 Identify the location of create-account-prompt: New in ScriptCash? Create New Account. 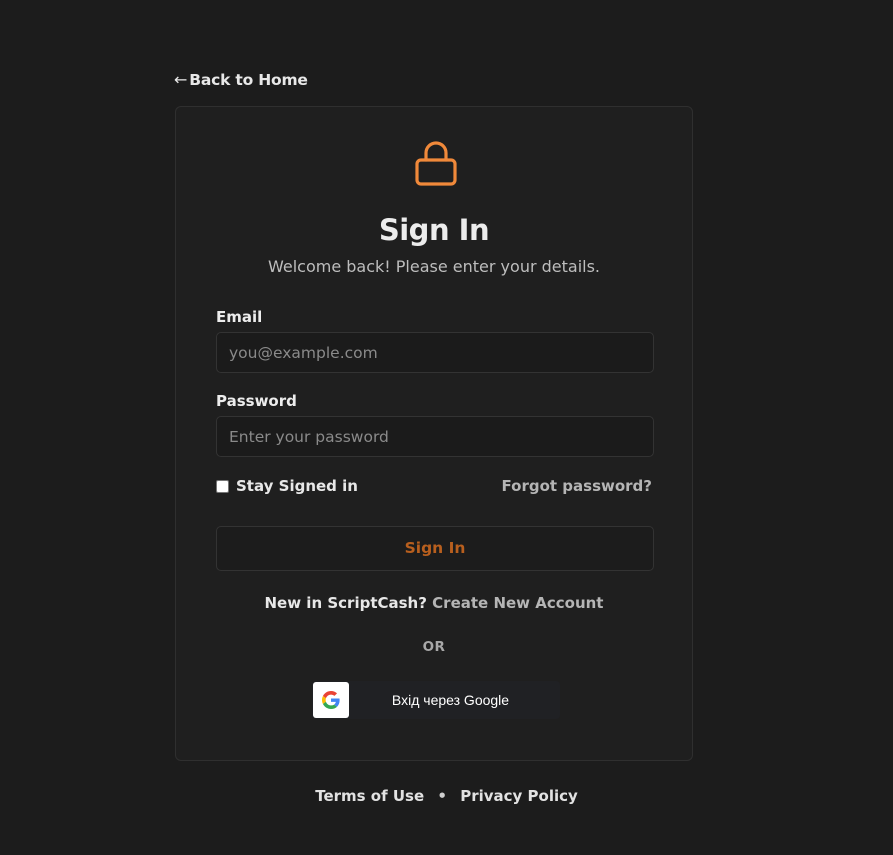
(434, 603).